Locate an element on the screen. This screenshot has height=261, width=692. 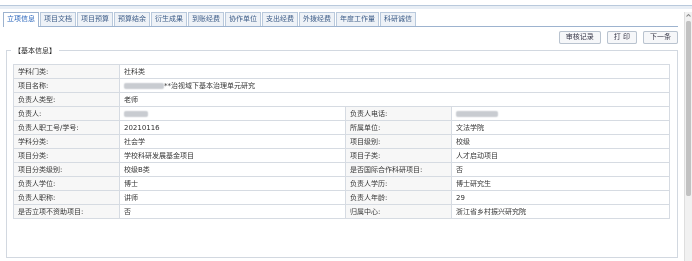
field-value: 老师 is located at coordinates (394, 99).